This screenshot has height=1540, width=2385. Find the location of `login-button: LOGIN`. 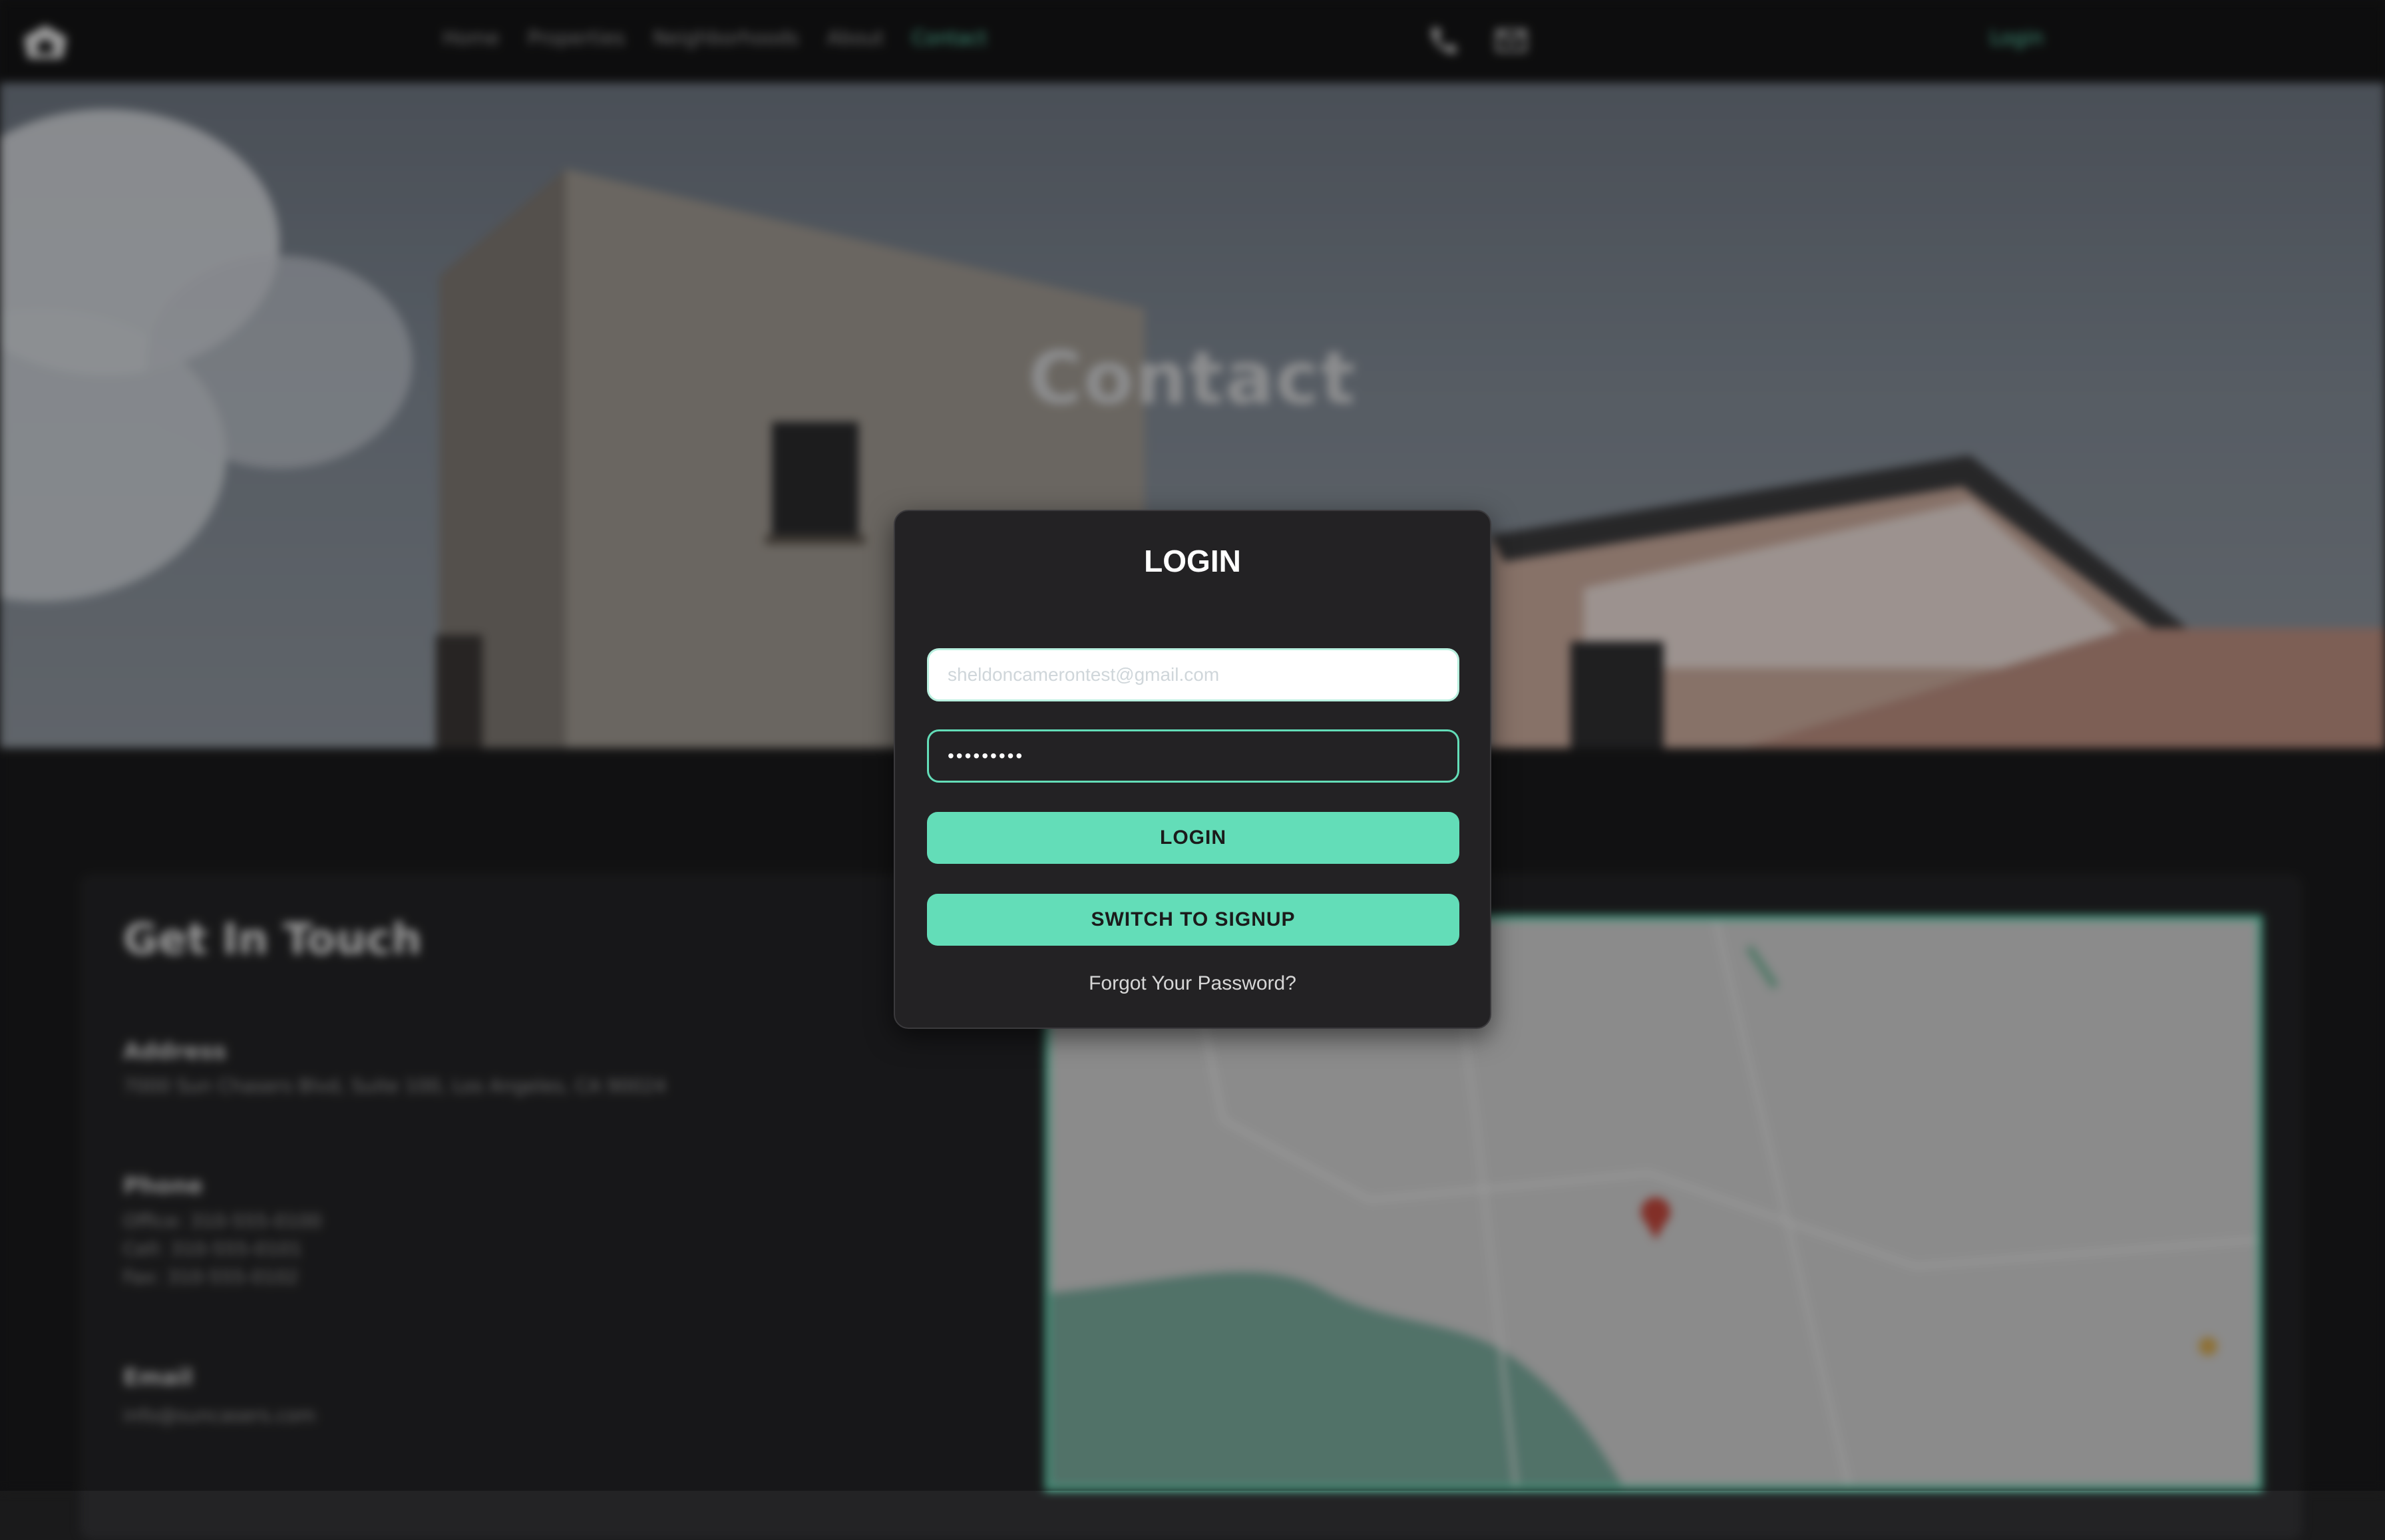

login-button: LOGIN is located at coordinates (1193, 838).